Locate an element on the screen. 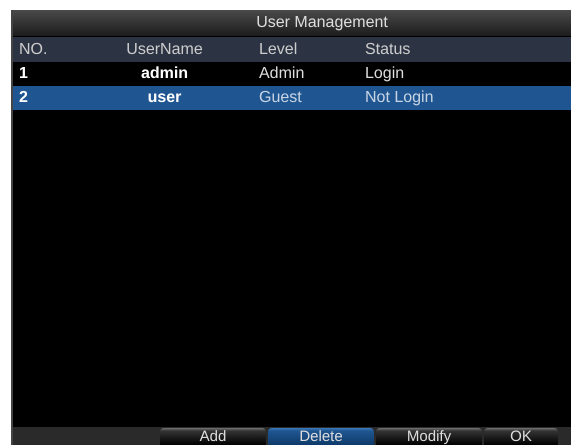 This screenshot has height=445, width=571. table-row: 1 admin Admin Login is located at coordinates (292, 74).